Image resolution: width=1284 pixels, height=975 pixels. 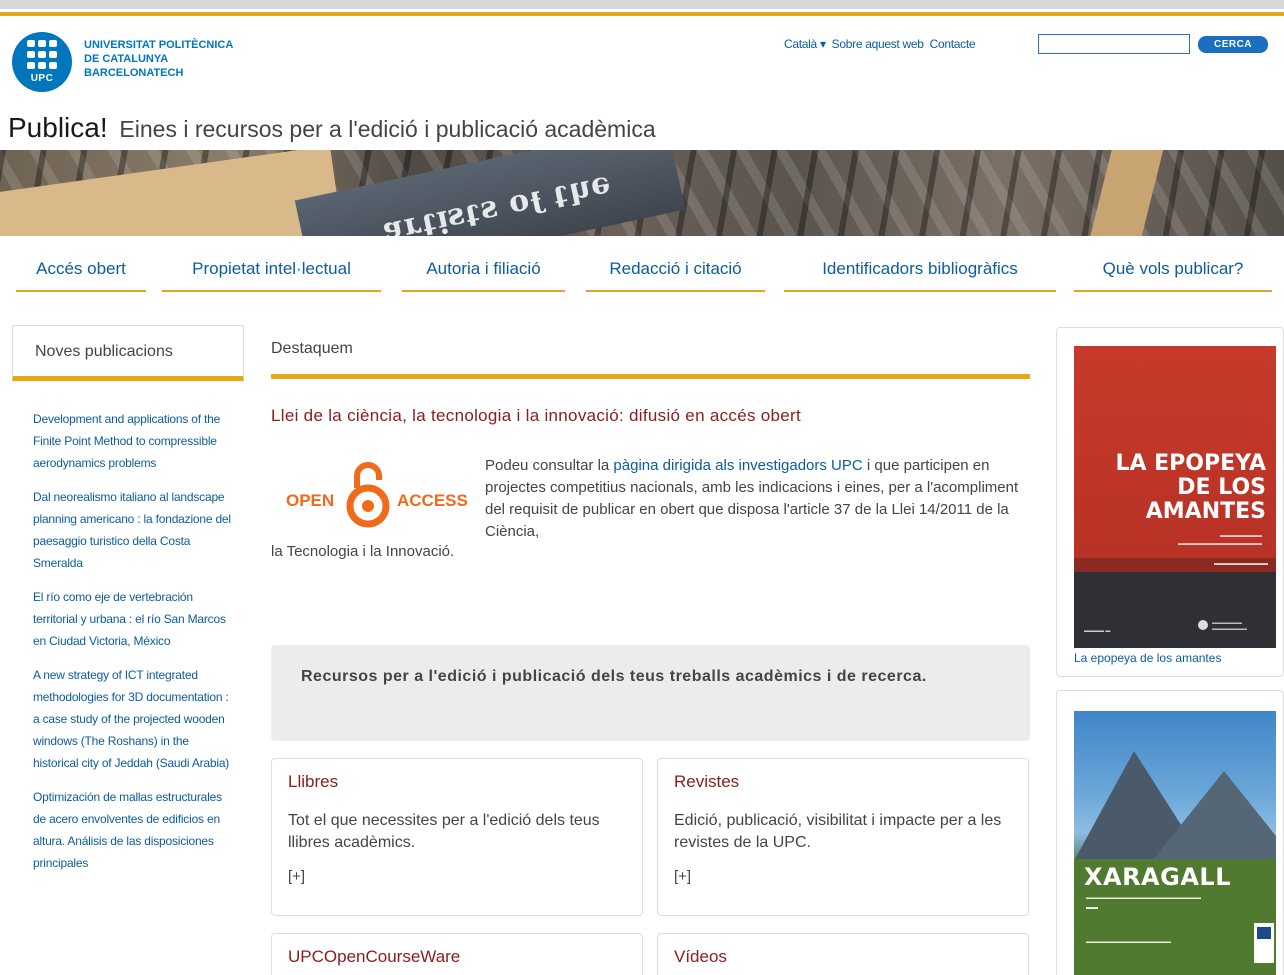 What do you see at coordinates (822, 44) in the screenshot?
I see `chevron-down-icon: ▾` at bounding box center [822, 44].